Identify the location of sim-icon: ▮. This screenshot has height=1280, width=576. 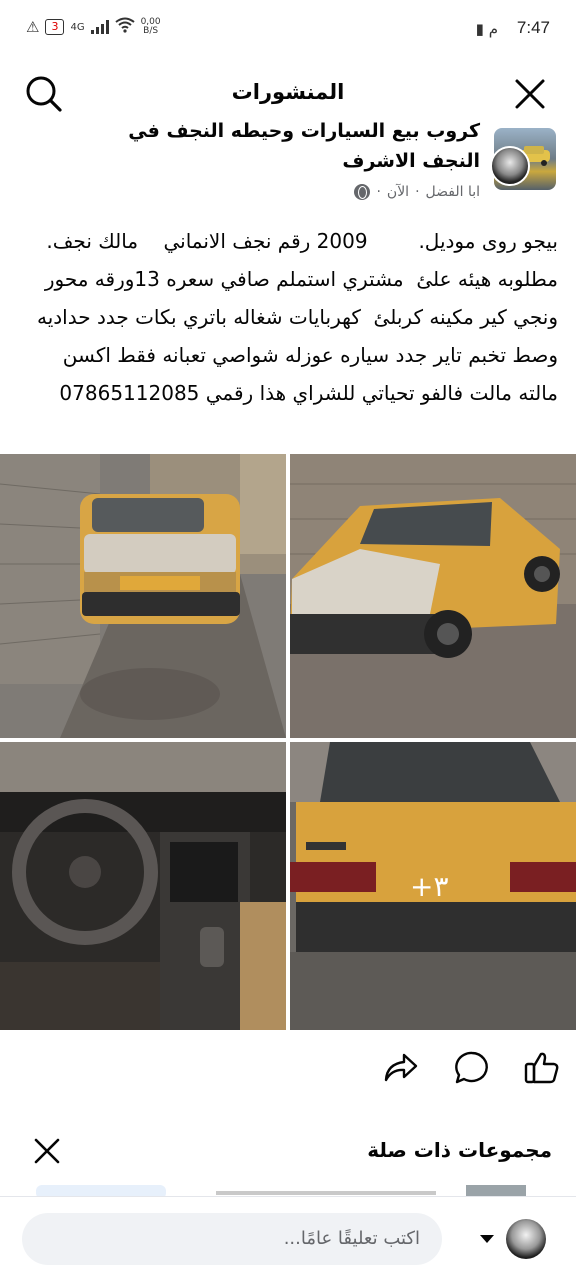
(479, 29).